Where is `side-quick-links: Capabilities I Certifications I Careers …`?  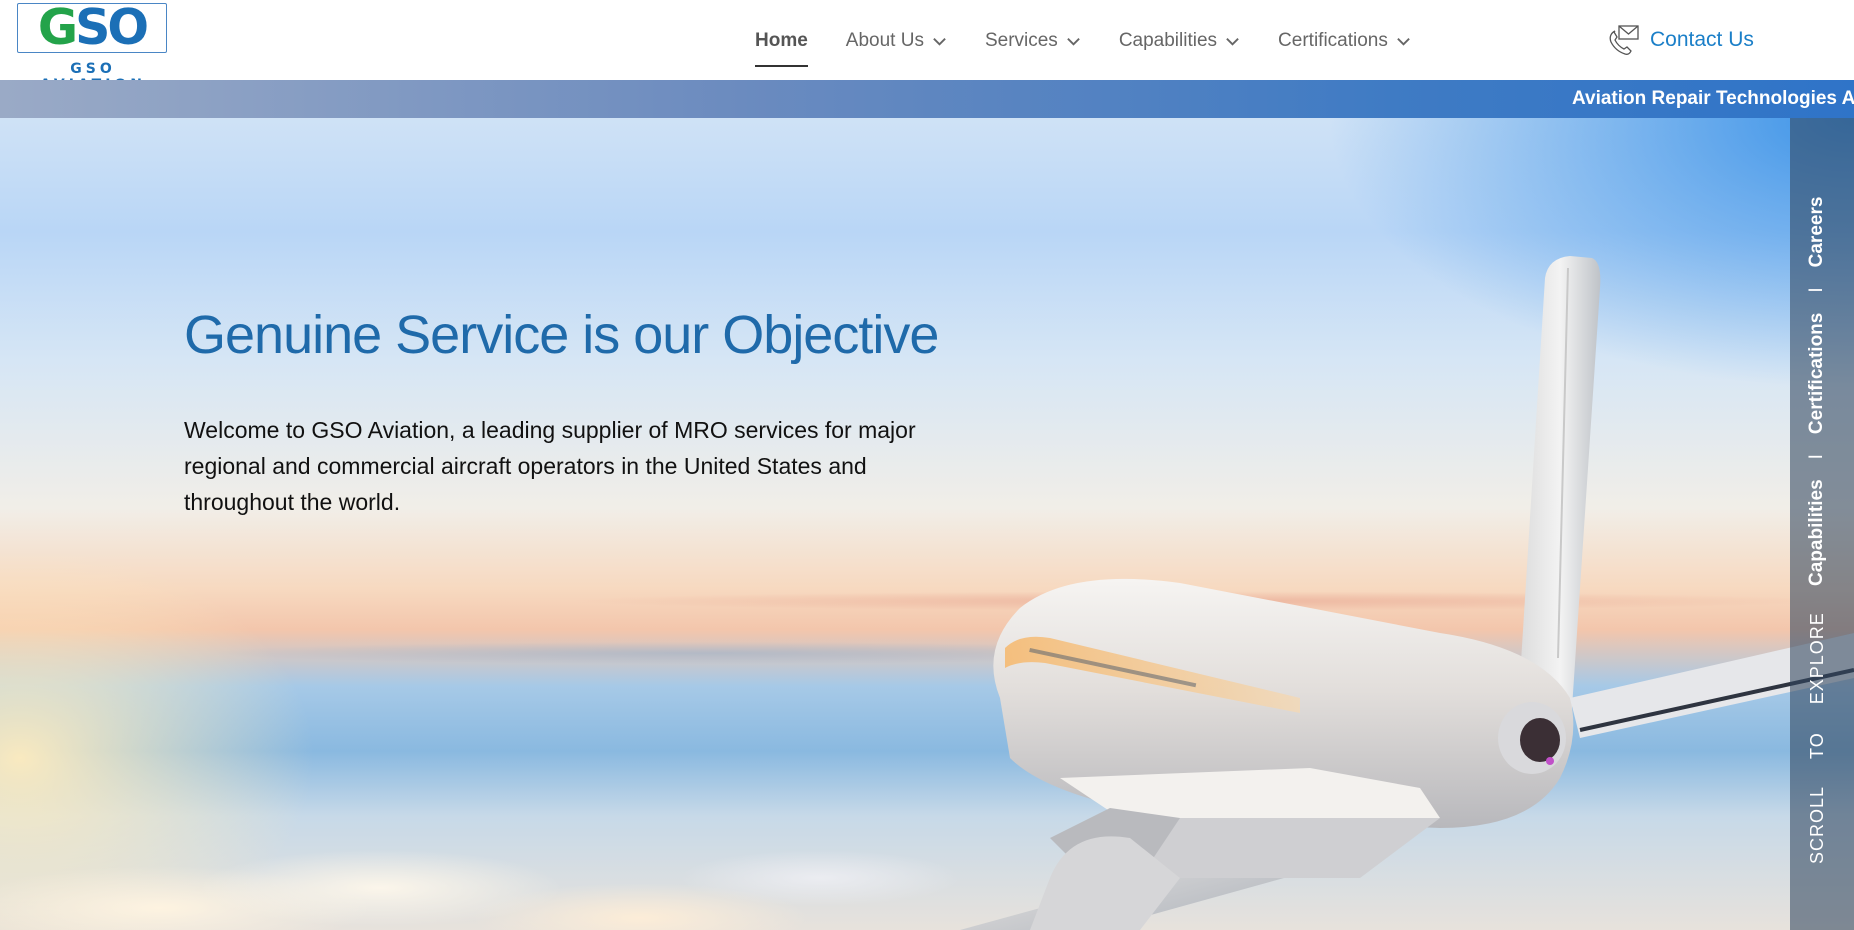
side-quick-links: Capabilities I Certifications I Careers … is located at coordinates (1822, 524).